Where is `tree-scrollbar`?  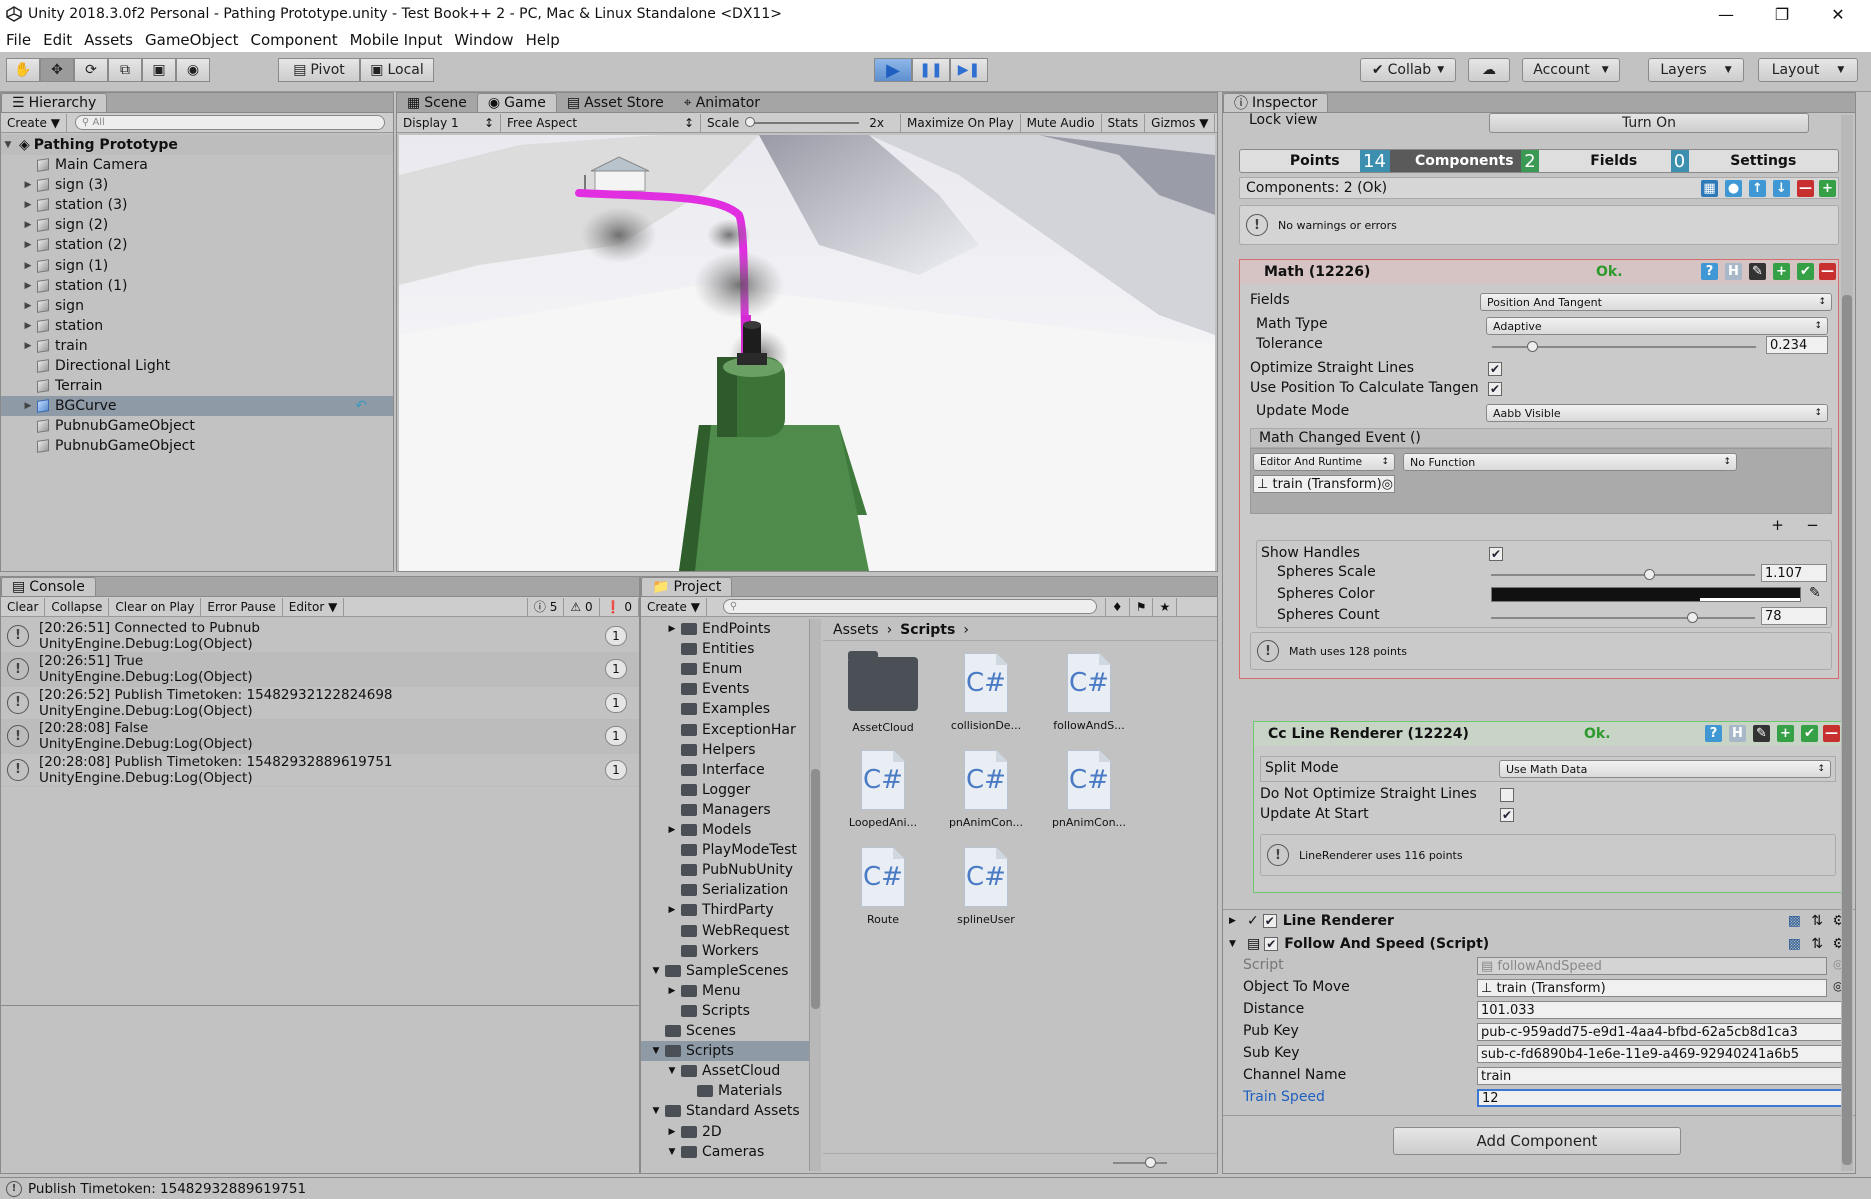 tree-scrollbar is located at coordinates (815, 895).